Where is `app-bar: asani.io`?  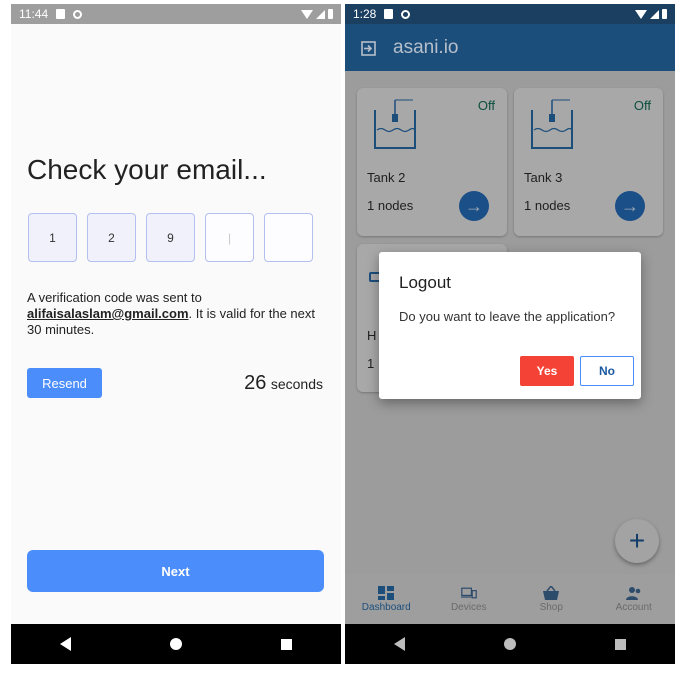 app-bar: asani.io is located at coordinates (510, 47).